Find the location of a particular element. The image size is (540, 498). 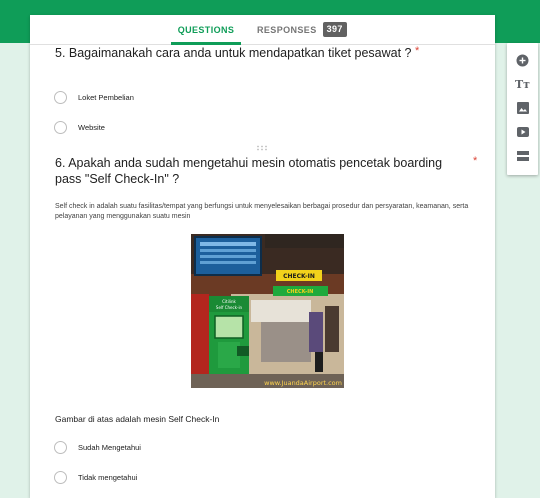

q5-option-website: Website is located at coordinates (79, 127).